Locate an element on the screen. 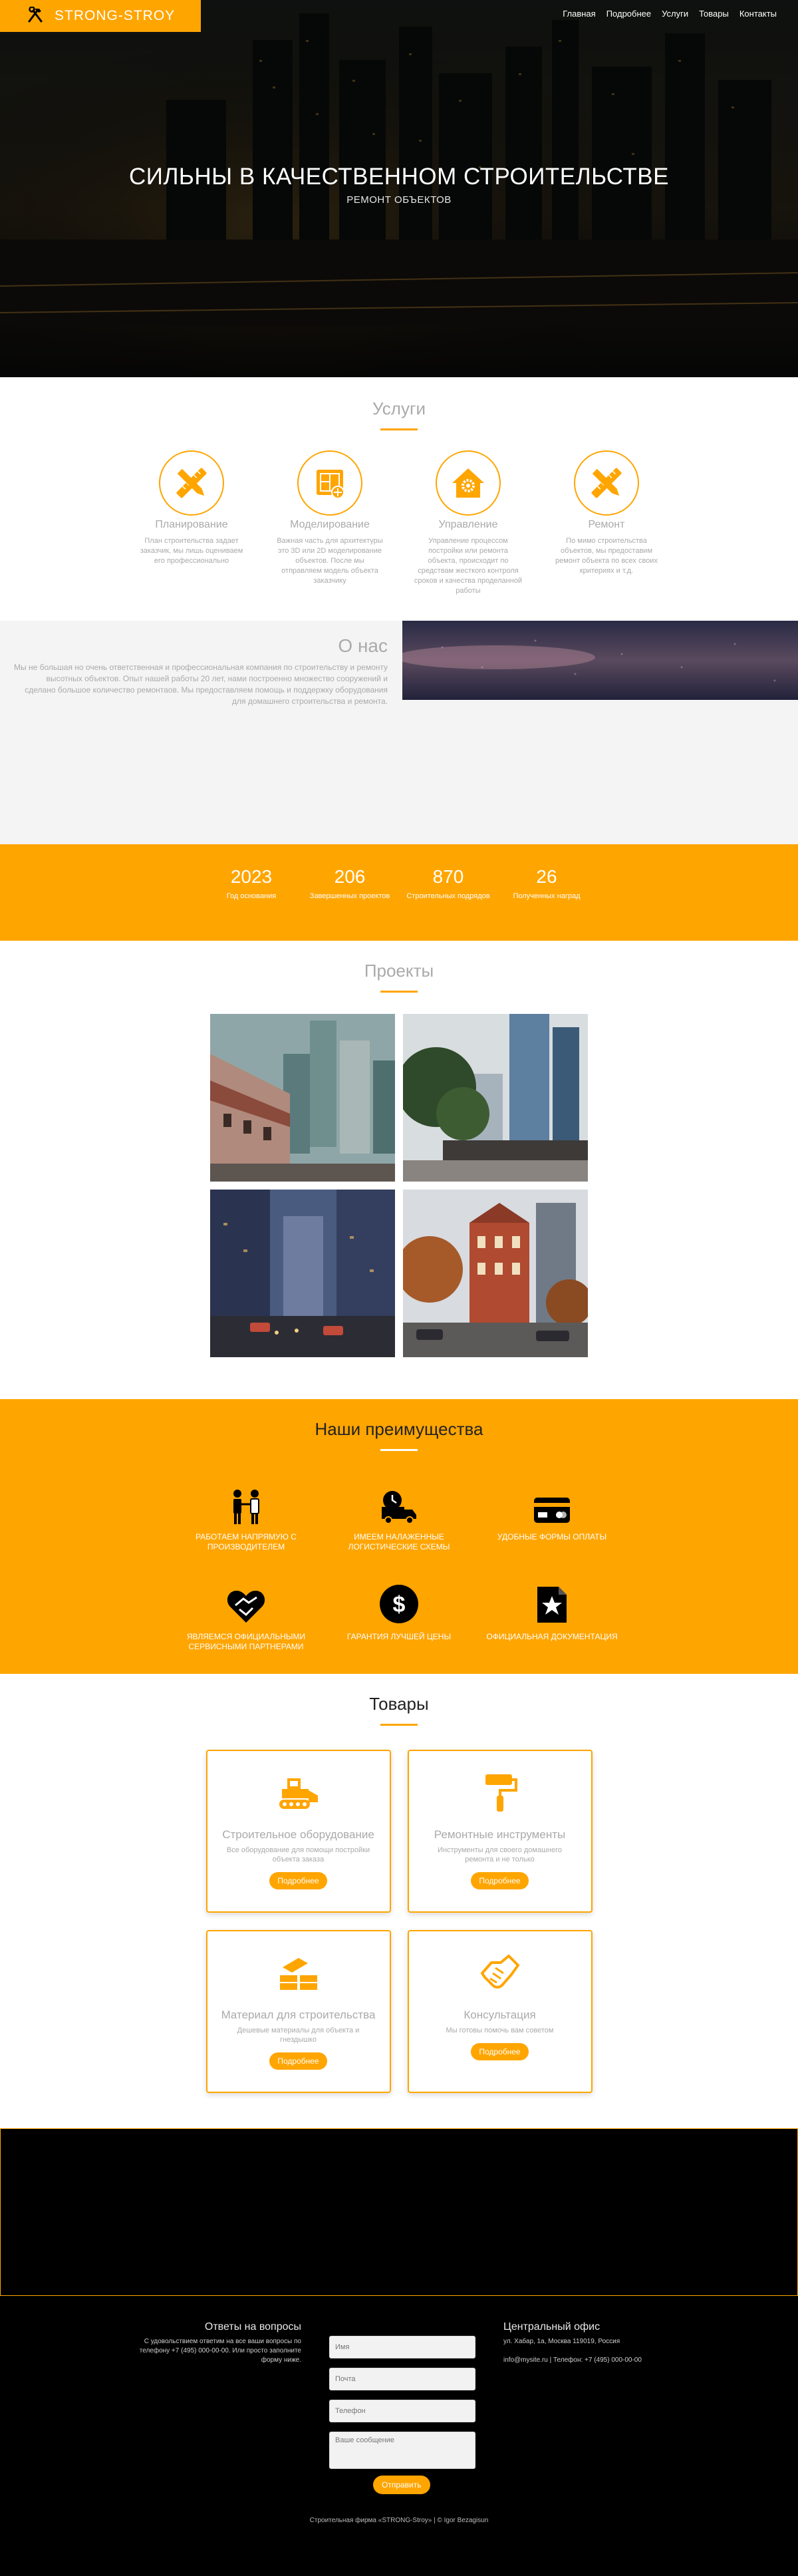 This screenshot has height=2576, width=798. advantage-label: ГАРАНТИЯ ЛУЧШЕЙ ЦЕНЫ is located at coordinates (399, 1636).